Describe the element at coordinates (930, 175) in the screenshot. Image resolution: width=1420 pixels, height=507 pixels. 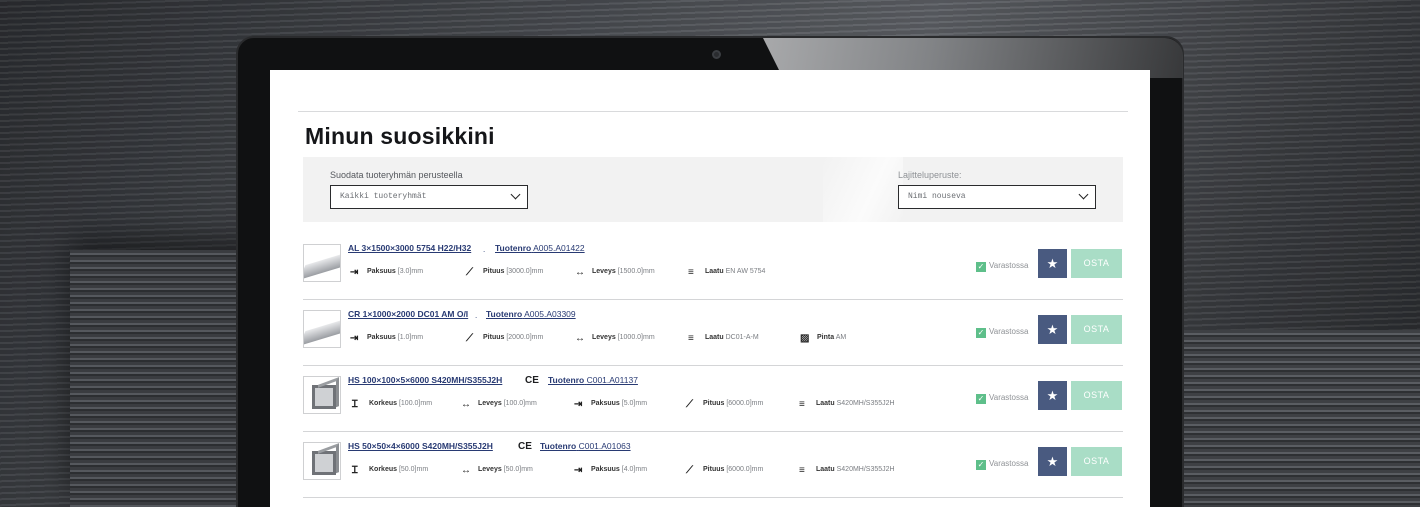
I see `sort-label: Lajitteluperuste:` at that location.